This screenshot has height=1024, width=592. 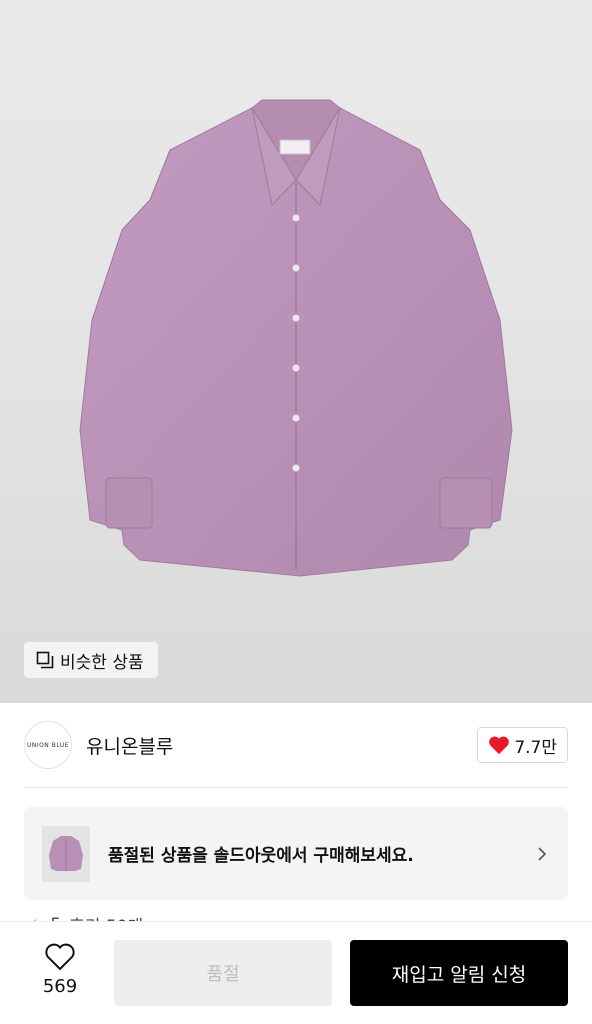 I want to click on wishlist-count: 569, so click(x=60, y=986).